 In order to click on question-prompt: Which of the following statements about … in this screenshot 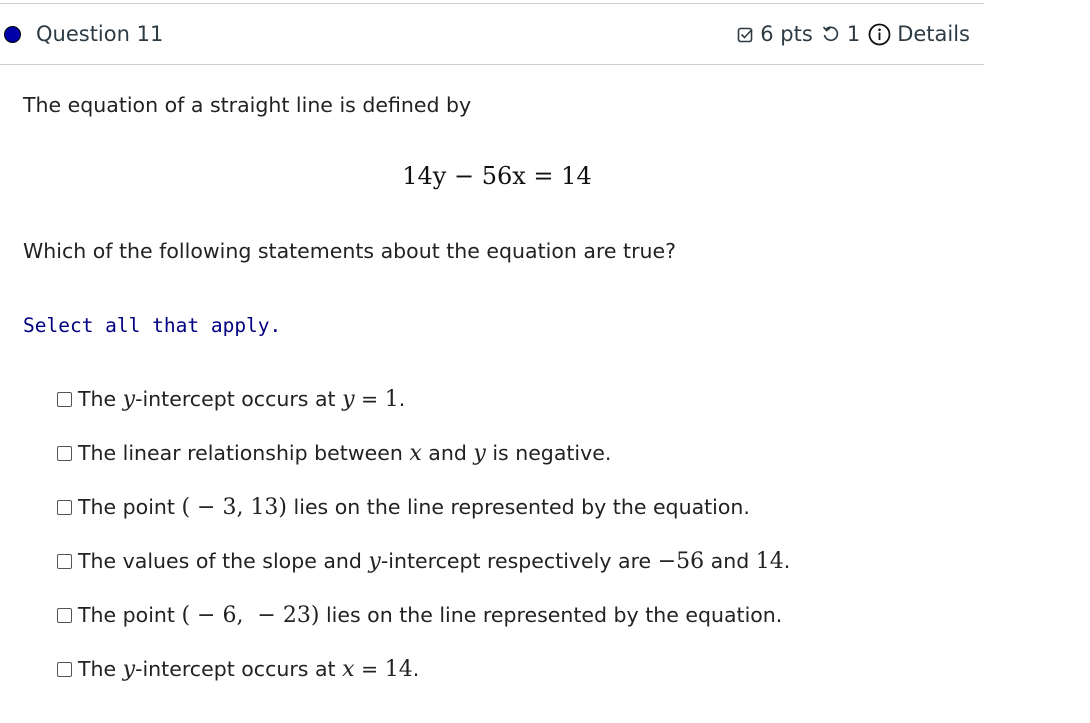, I will do `click(349, 251)`.